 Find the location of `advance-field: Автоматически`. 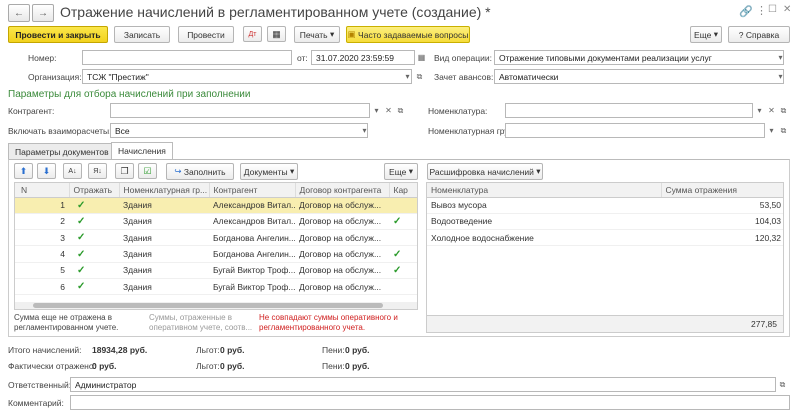

advance-field: Автоматически is located at coordinates (639, 76).